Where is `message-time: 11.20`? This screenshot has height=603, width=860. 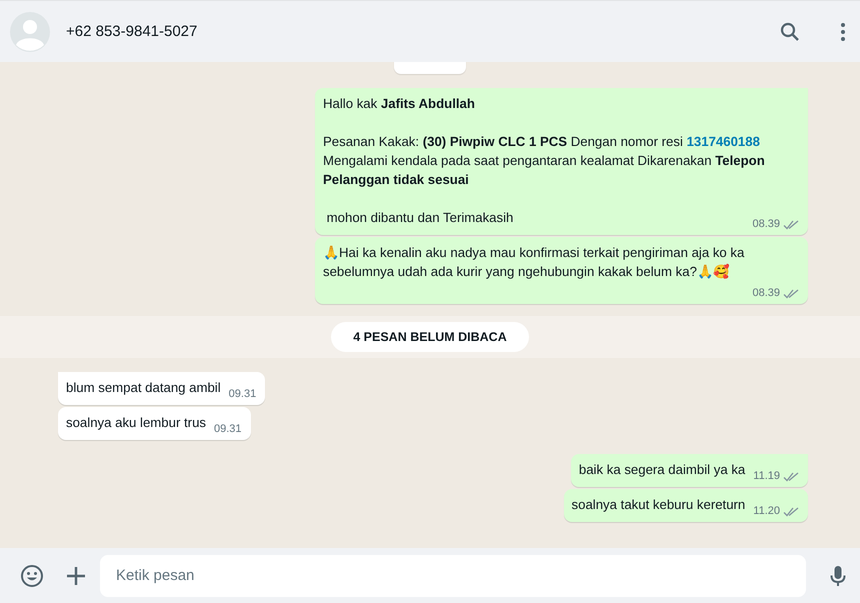
message-time: 11.20 is located at coordinates (766, 511).